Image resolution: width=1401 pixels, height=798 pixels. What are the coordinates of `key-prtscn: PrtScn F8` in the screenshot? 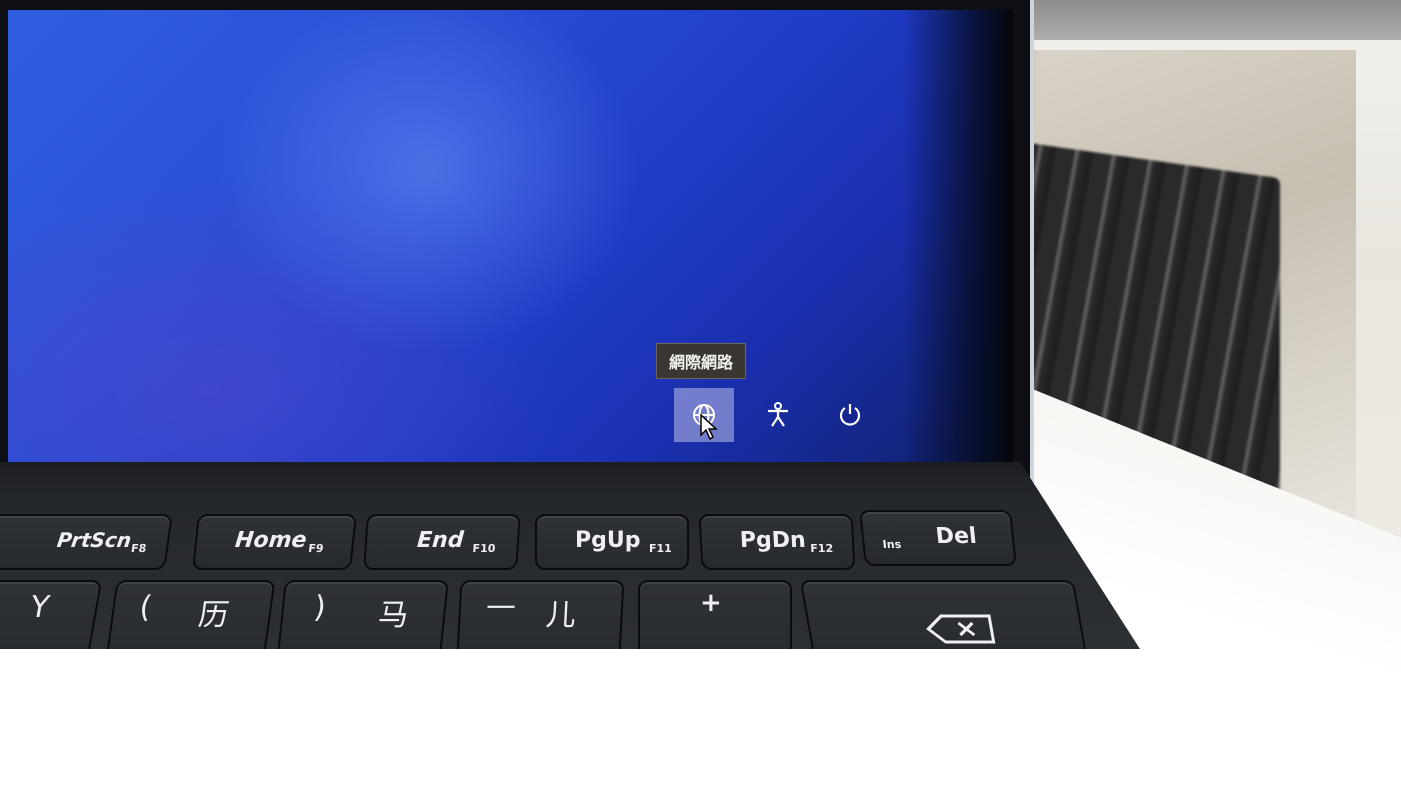 It's located at (86, 542).